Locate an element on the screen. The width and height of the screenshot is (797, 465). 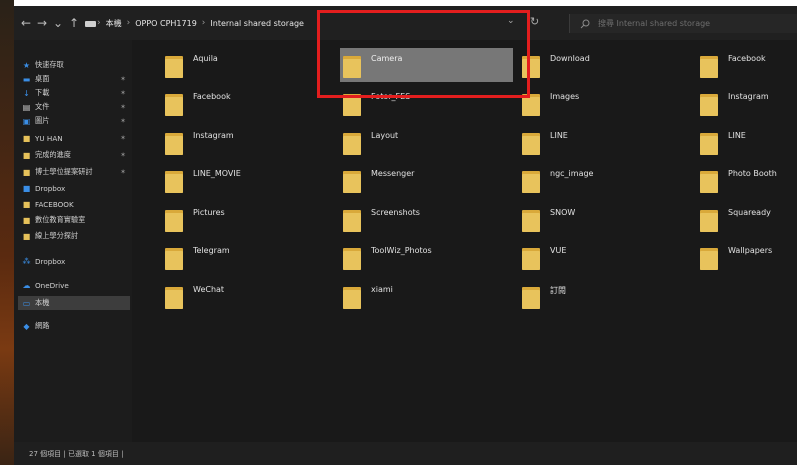
desktop-icon: ▬ is located at coordinates (26, 79).